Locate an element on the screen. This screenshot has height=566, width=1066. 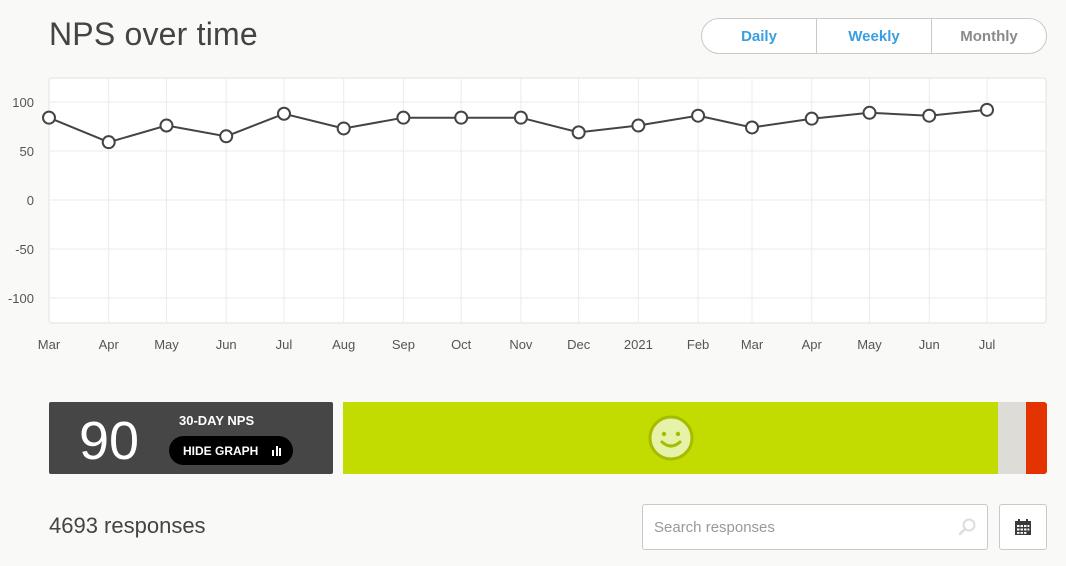
tab-monthly: Monthly is located at coordinates (989, 36).